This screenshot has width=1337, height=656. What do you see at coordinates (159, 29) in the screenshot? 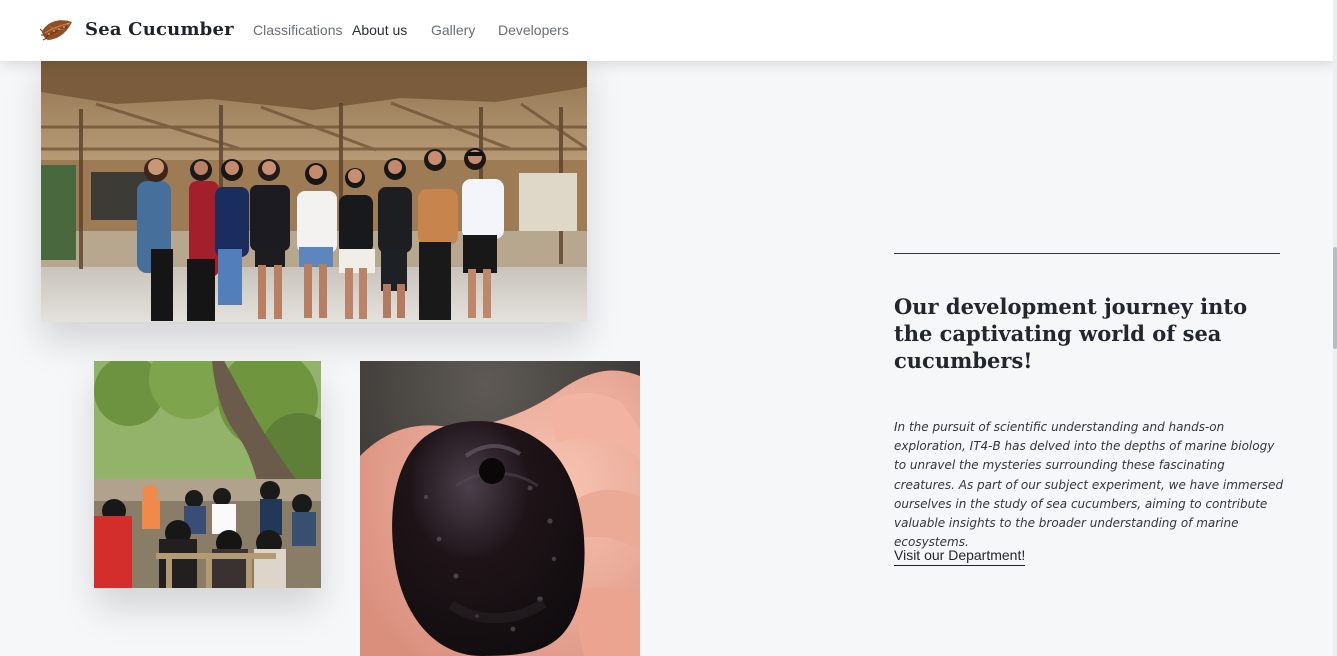
I see `brand-title: Sea Cucumber` at bounding box center [159, 29].